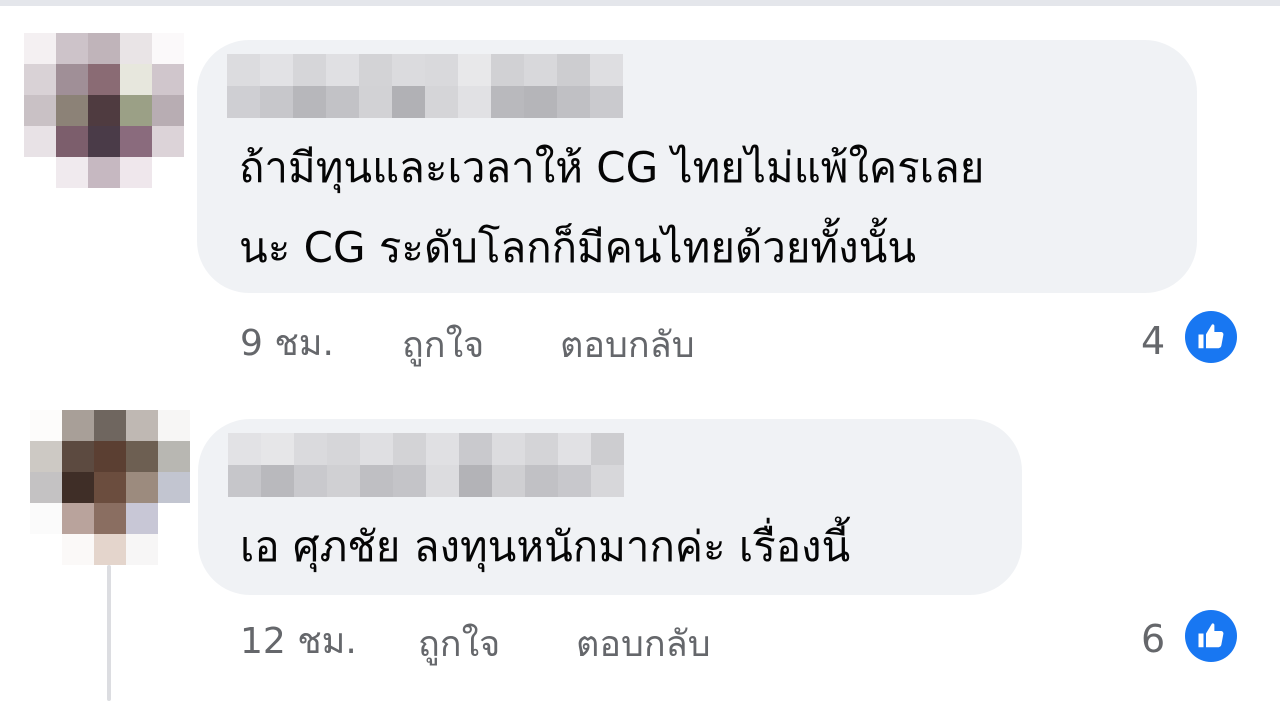 The height and width of the screenshot is (701, 1280). What do you see at coordinates (545, 546) in the screenshot?
I see `comment-text-line: เอ ศุภชัย ลงทุนหนักมากค่ะ เรื่องนี้` at bounding box center [545, 546].